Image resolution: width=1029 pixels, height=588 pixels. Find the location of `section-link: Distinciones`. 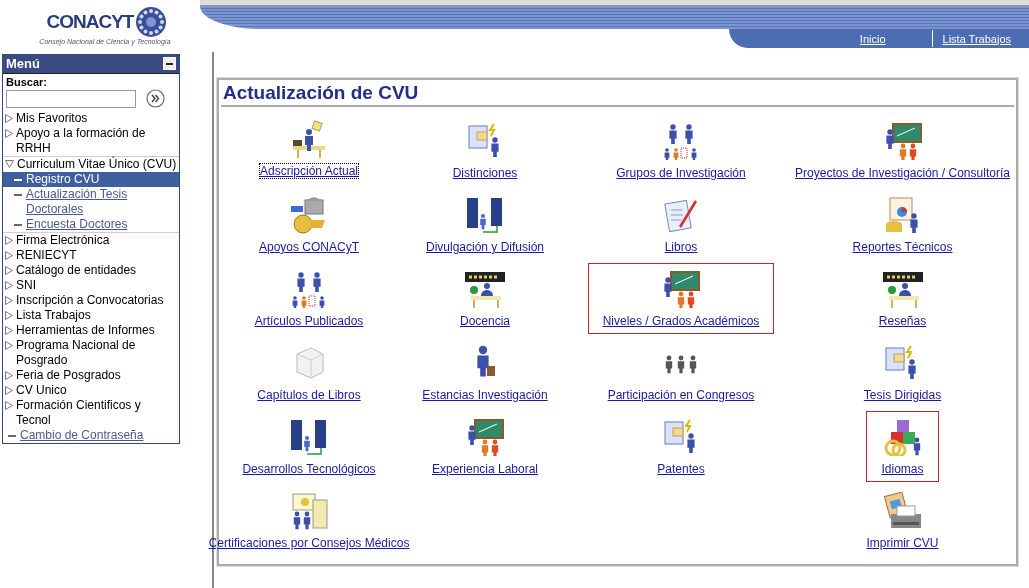

section-link: Distinciones is located at coordinates (485, 173).